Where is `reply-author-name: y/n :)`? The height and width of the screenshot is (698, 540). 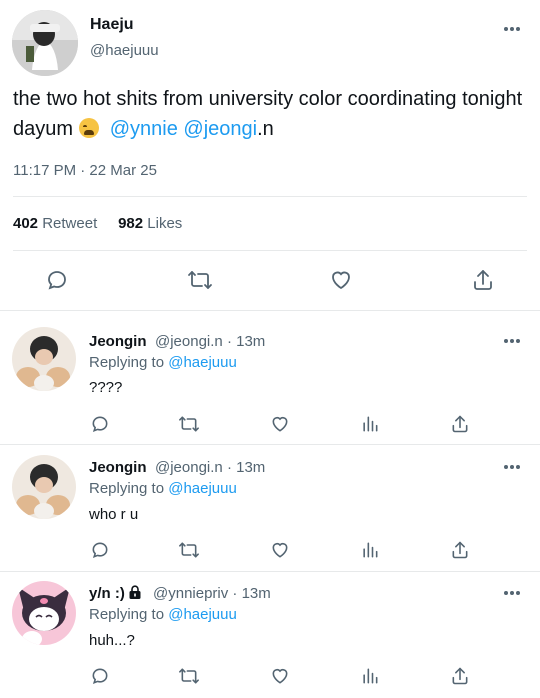
reply-author-name: y/n :) is located at coordinates (115, 593).